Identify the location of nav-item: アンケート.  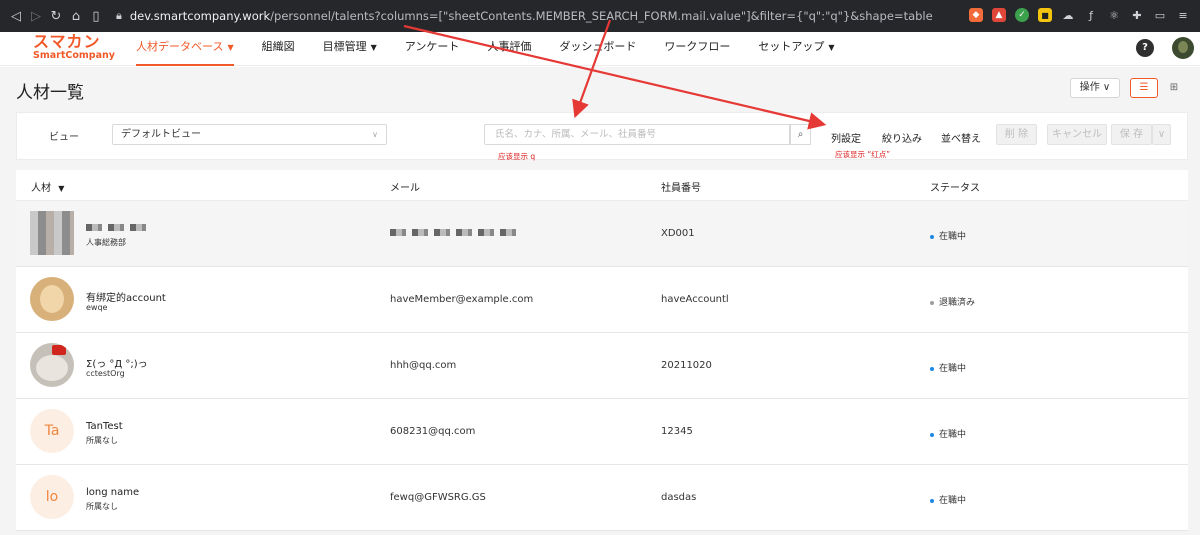
(432, 49).